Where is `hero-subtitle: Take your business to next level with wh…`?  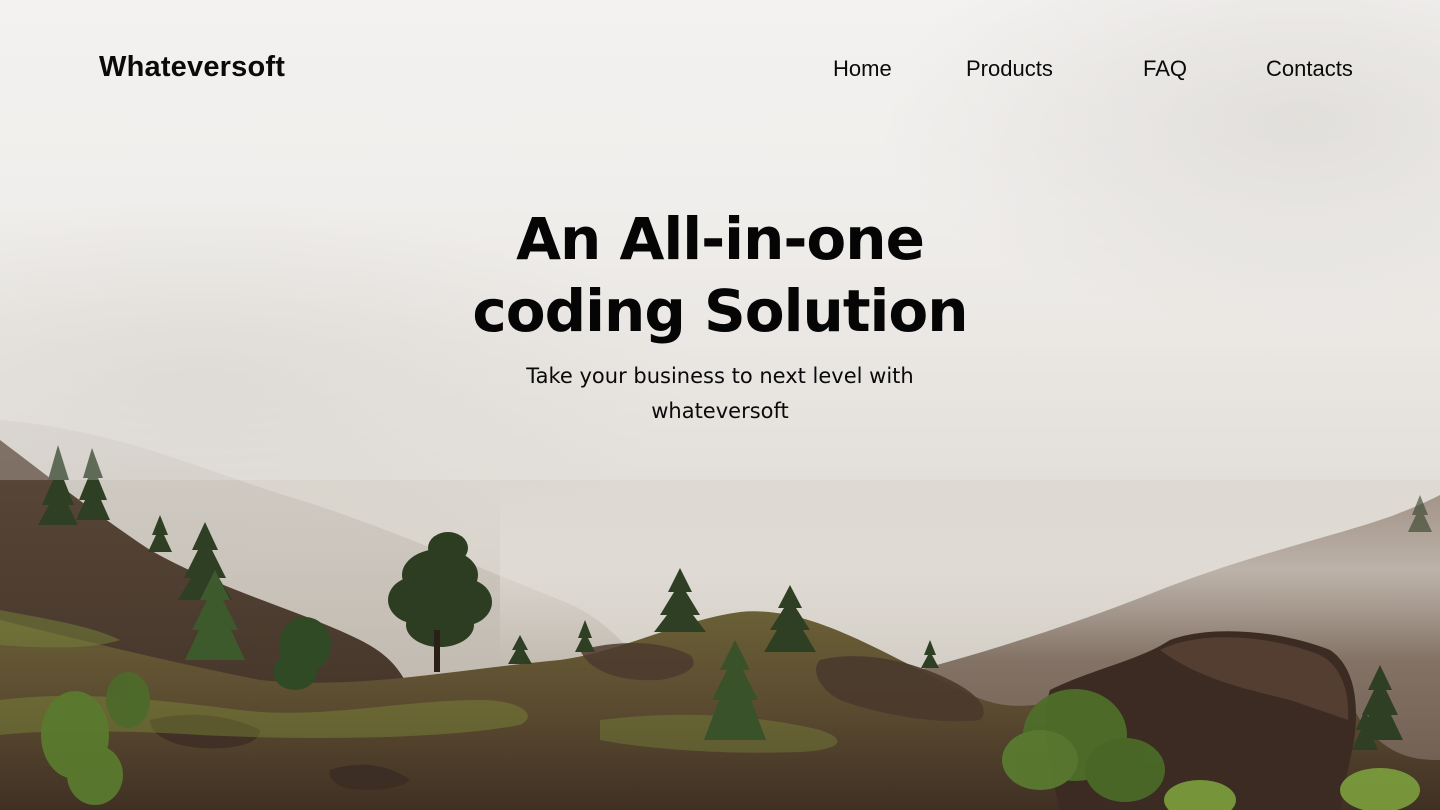 hero-subtitle: Take your business to next level with wh… is located at coordinates (720, 393).